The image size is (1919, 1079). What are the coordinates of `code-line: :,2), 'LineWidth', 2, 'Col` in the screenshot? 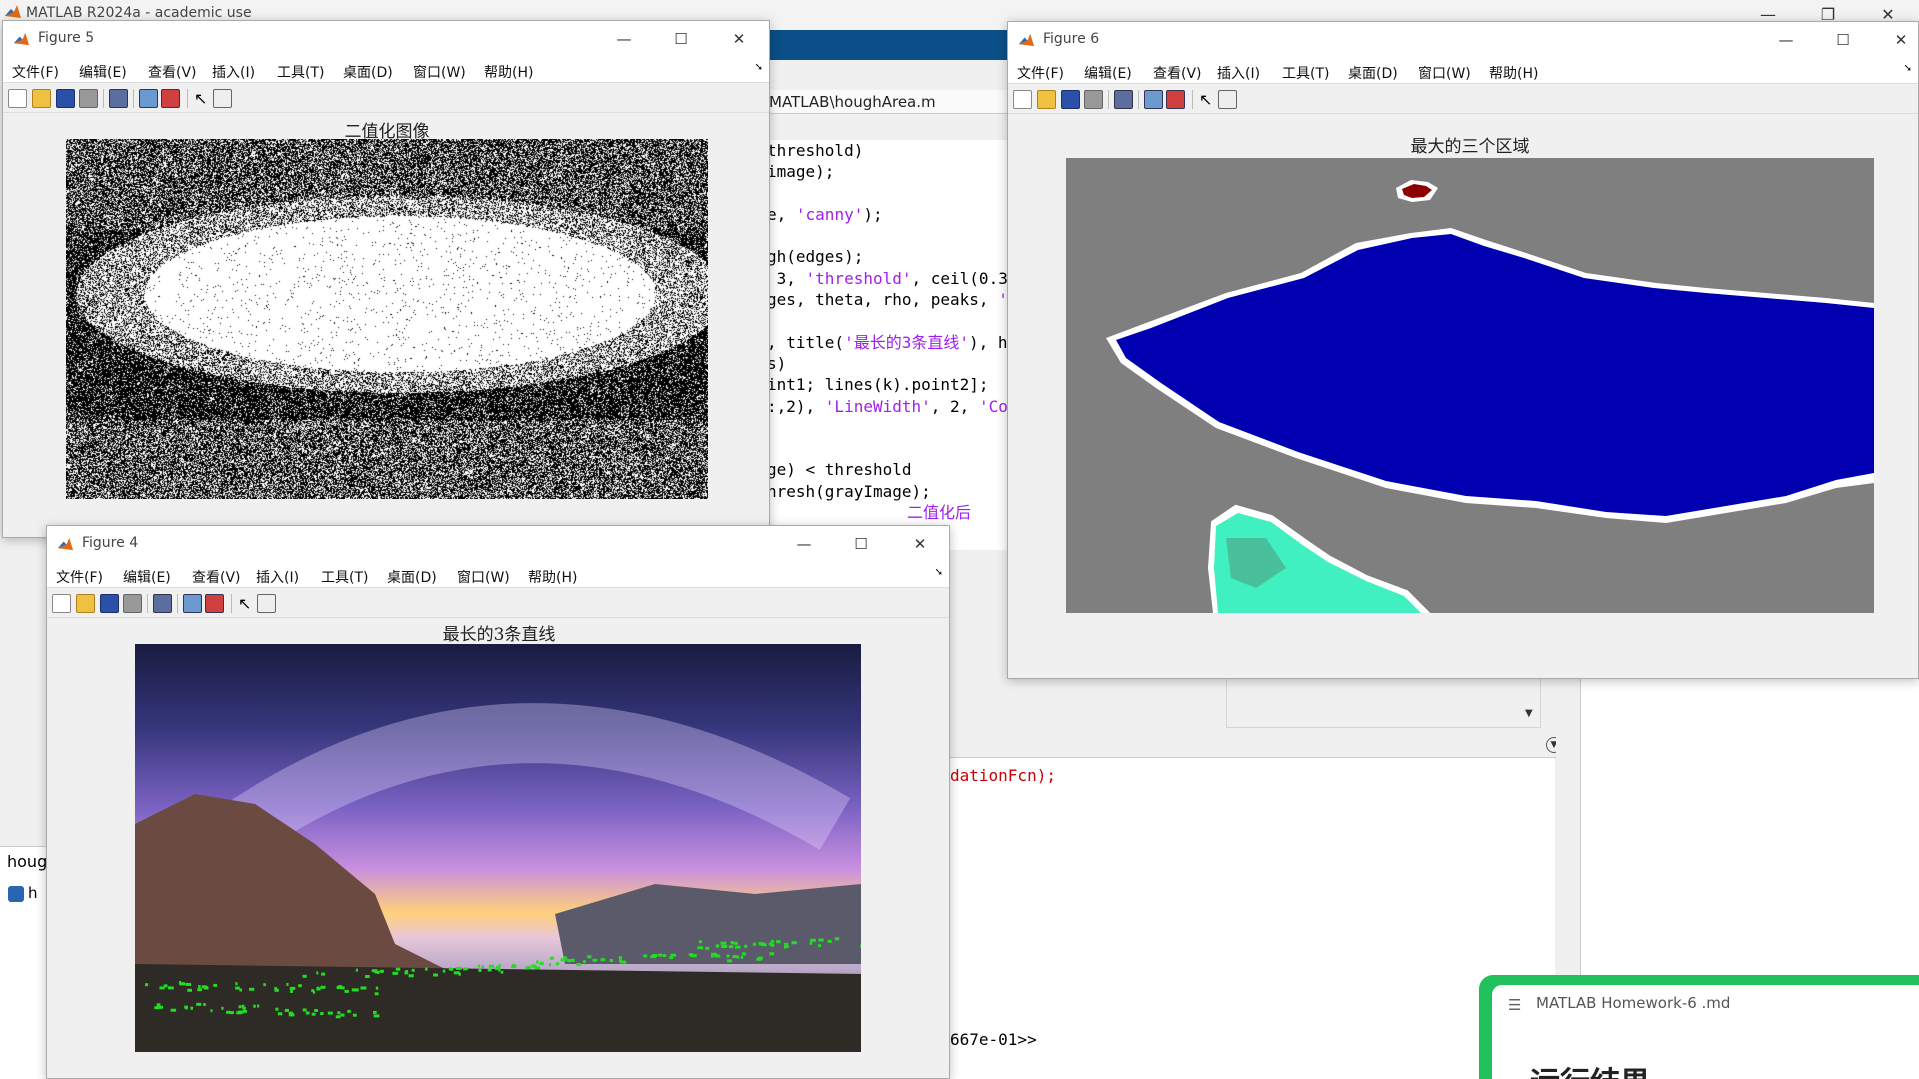 It's located at (888, 406).